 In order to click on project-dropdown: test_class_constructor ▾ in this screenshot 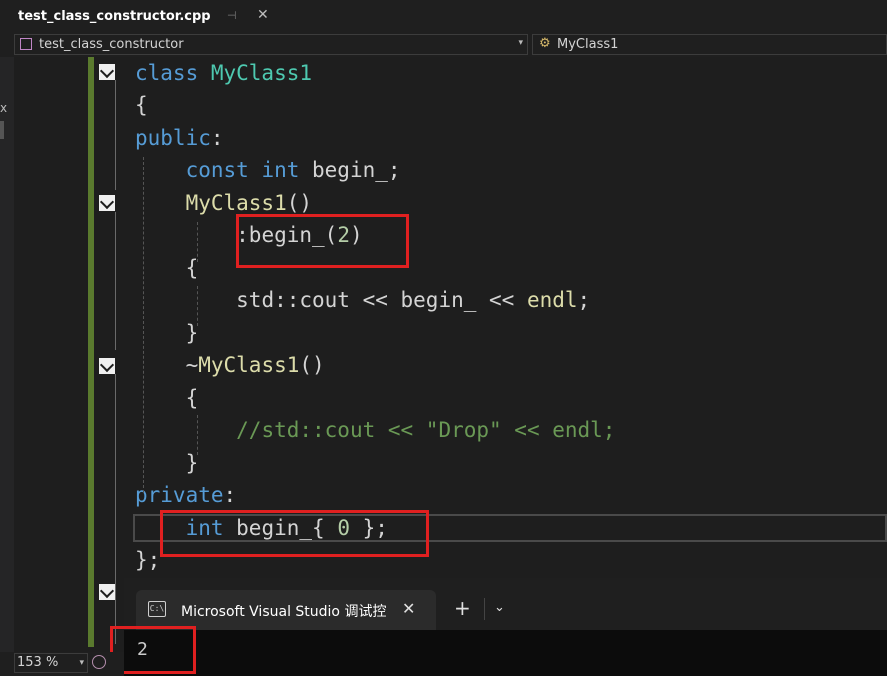, I will do `click(271, 44)`.